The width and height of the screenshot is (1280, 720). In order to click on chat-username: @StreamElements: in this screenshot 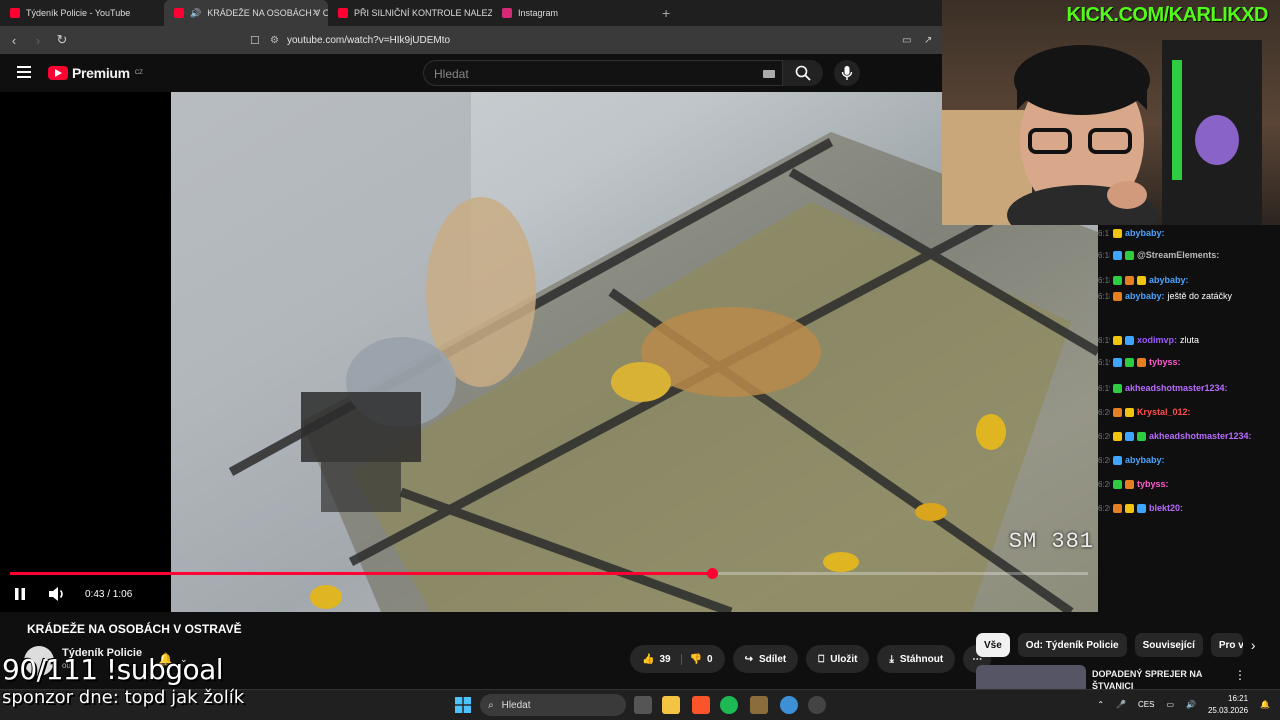, I will do `click(1178, 255)`.